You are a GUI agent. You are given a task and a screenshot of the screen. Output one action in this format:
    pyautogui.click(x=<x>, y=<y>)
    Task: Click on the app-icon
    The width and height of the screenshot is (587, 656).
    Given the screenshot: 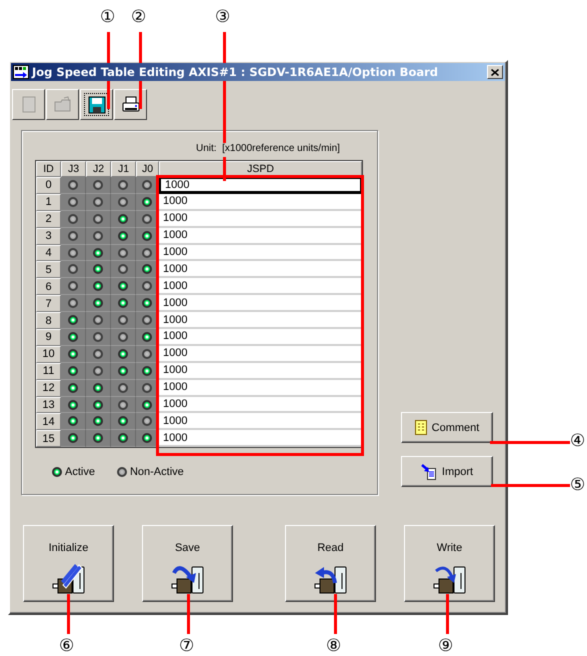 What is the action you would take?
    pyautogui.click(x=21, y=72)
    